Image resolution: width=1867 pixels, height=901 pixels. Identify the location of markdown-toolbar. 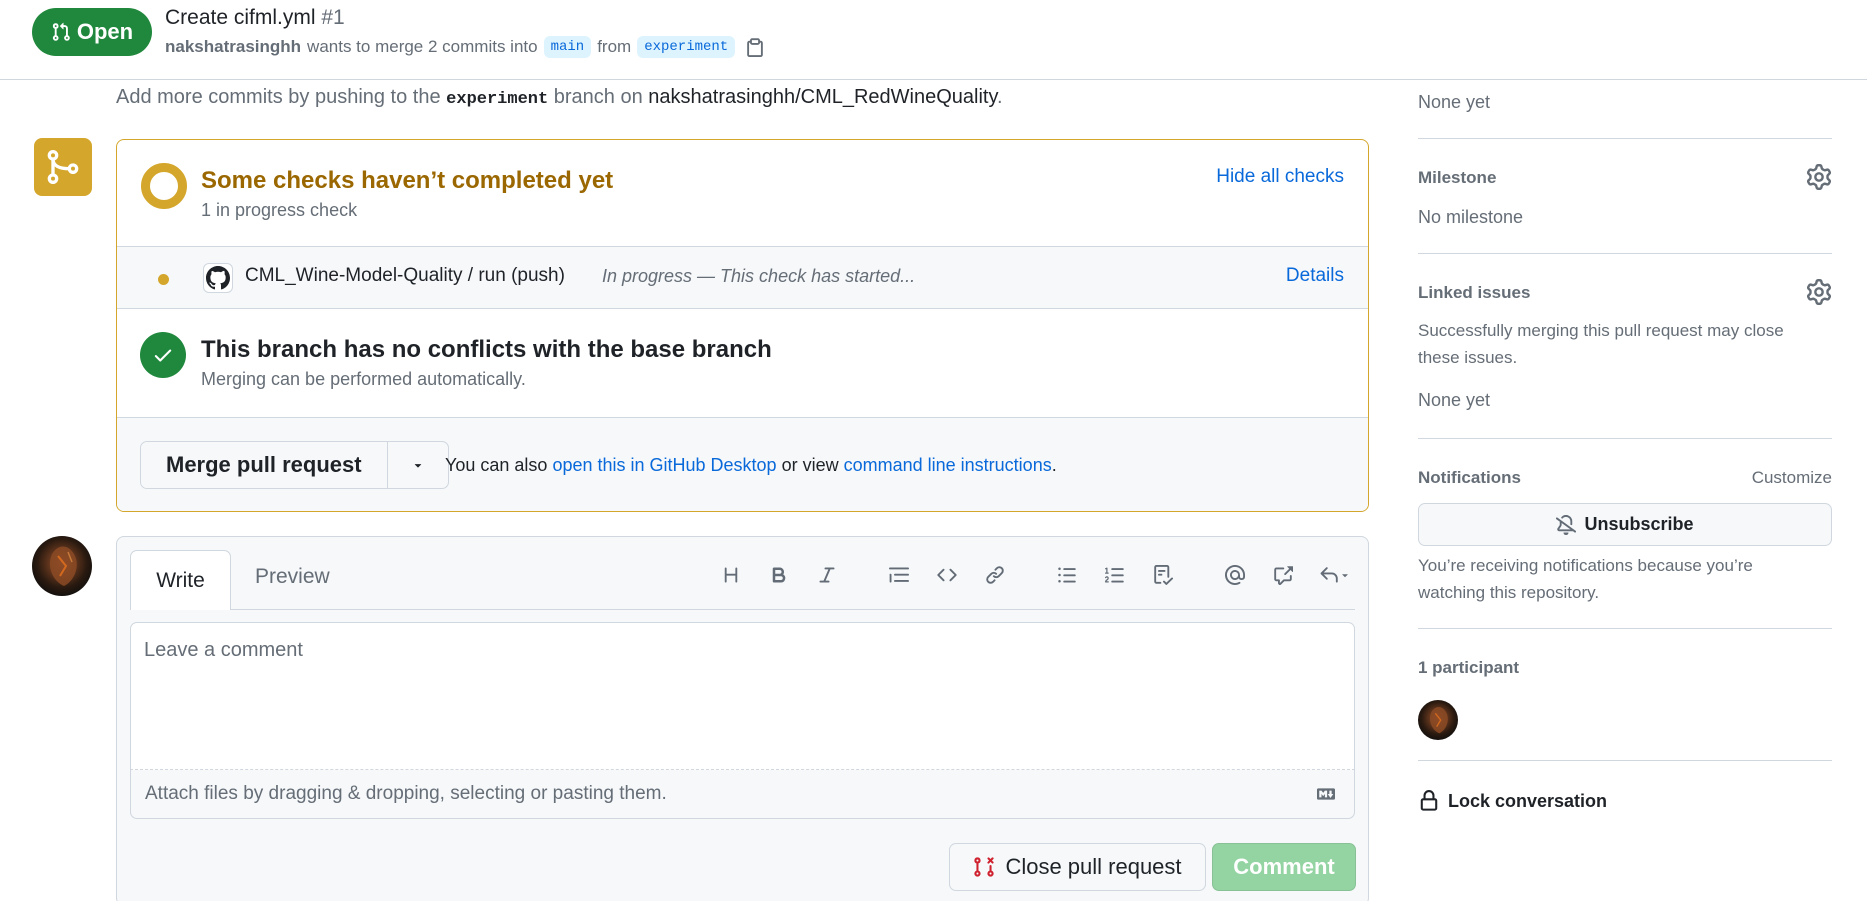
(1035, 575).